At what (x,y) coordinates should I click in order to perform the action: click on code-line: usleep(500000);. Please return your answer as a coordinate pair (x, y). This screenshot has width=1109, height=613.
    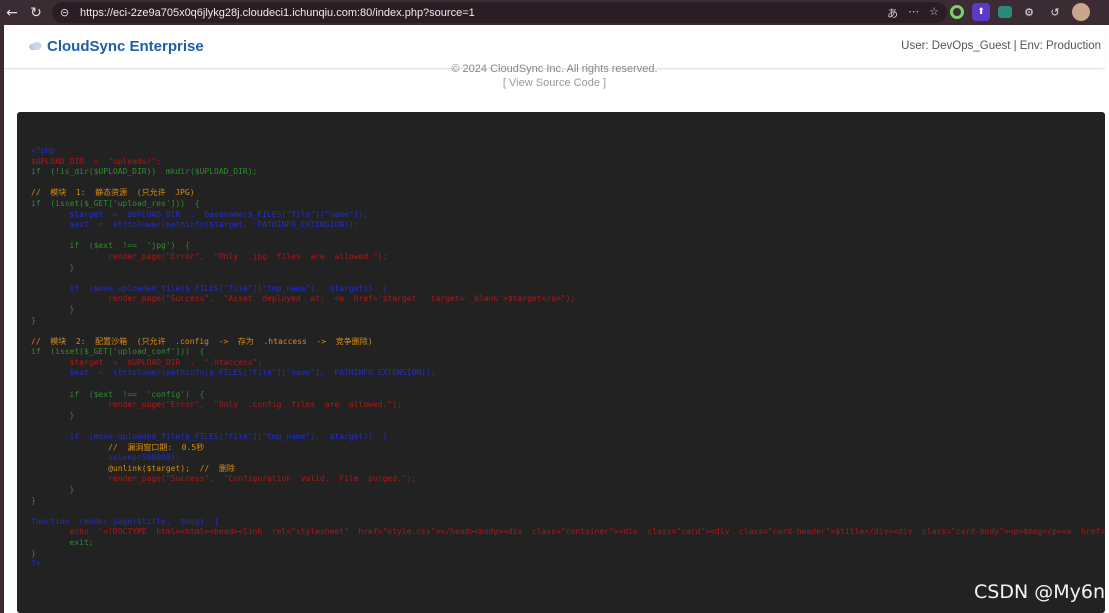
    Looking at the image, I should click on (106, 458).